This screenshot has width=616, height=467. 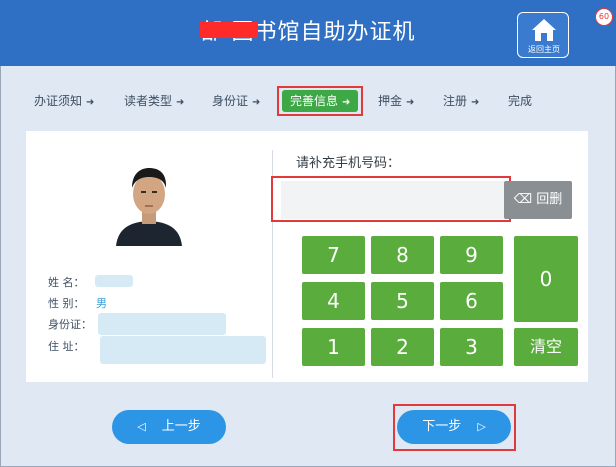 I want to click on id-photo, so click(x=149, y=202).